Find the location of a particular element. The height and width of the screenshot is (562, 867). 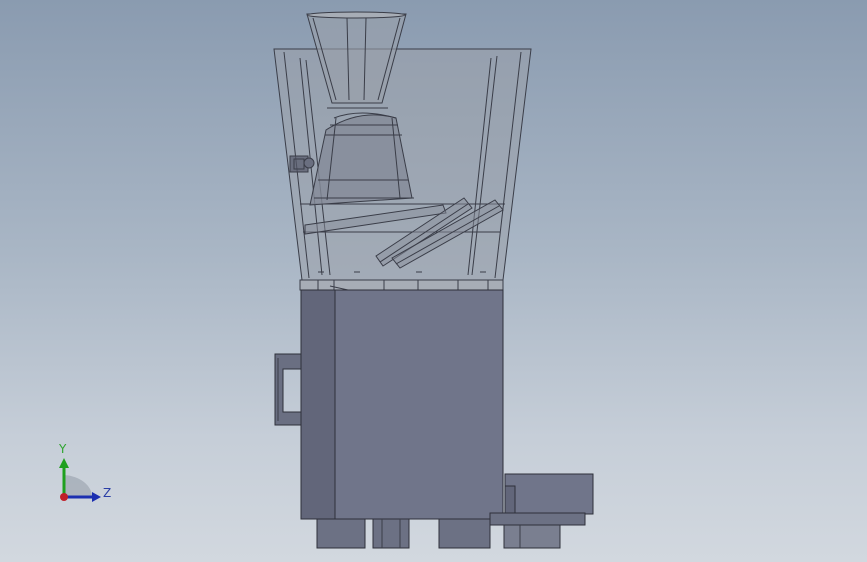

y-axis-label: Y is located at coordinates (63, 449).